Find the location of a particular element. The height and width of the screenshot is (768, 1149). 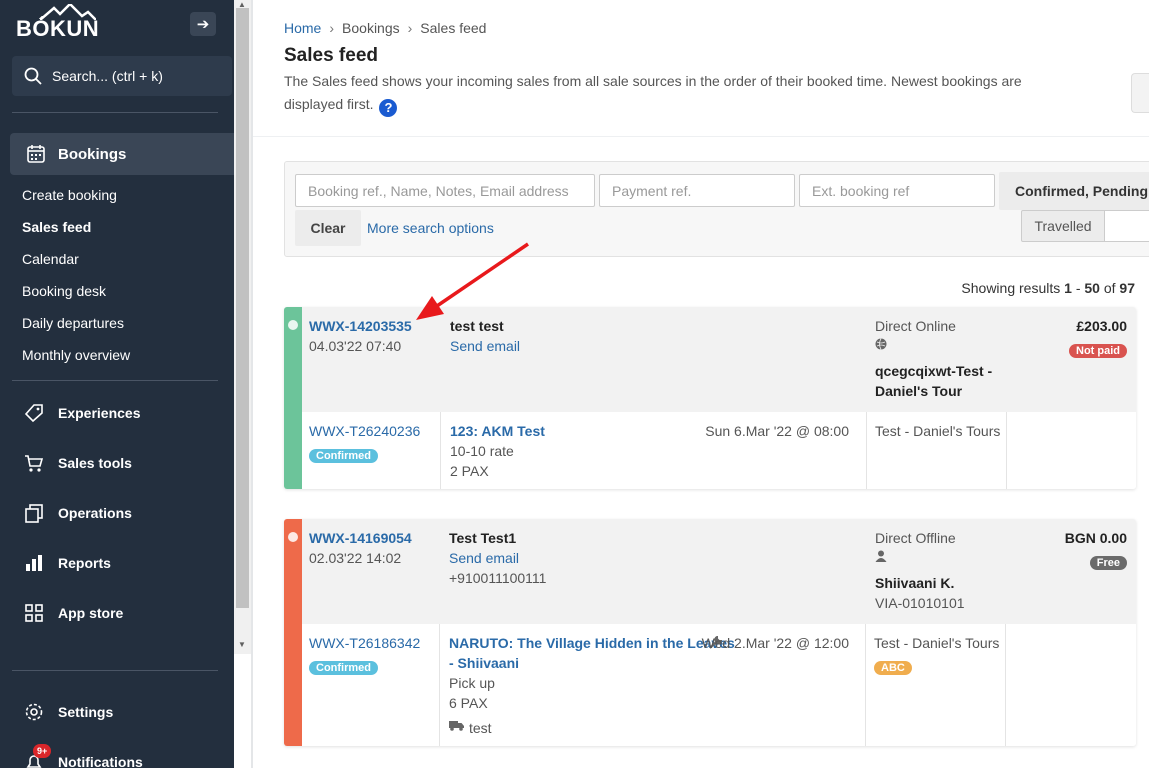

date-filter-input is located at coordinates (1126, 226).